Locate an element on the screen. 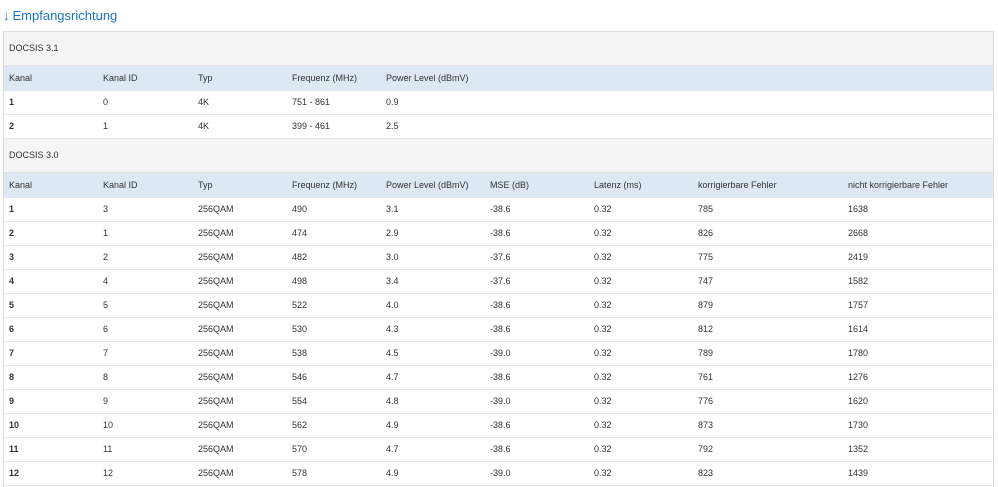  table-row: 1 3 256QAM 490 3.1 -38.6 0.32 785 1638 is located at coordinates (498, 210).